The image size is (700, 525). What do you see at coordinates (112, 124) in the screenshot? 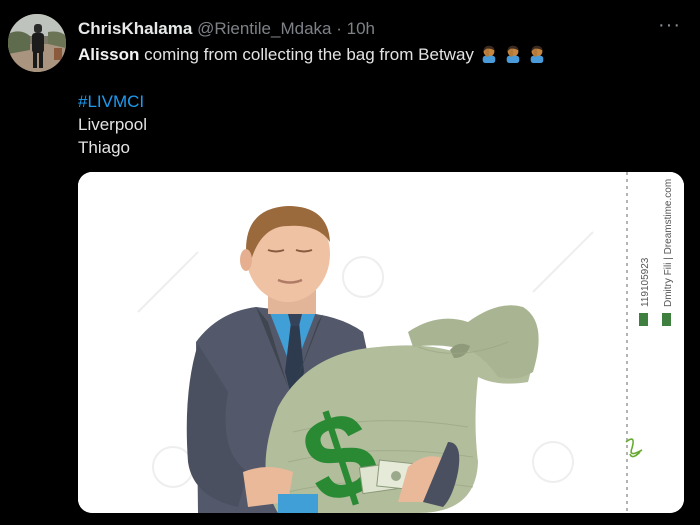
I see `tweet-line-liverpool: Liverpool` at bounding box center [112, 124].